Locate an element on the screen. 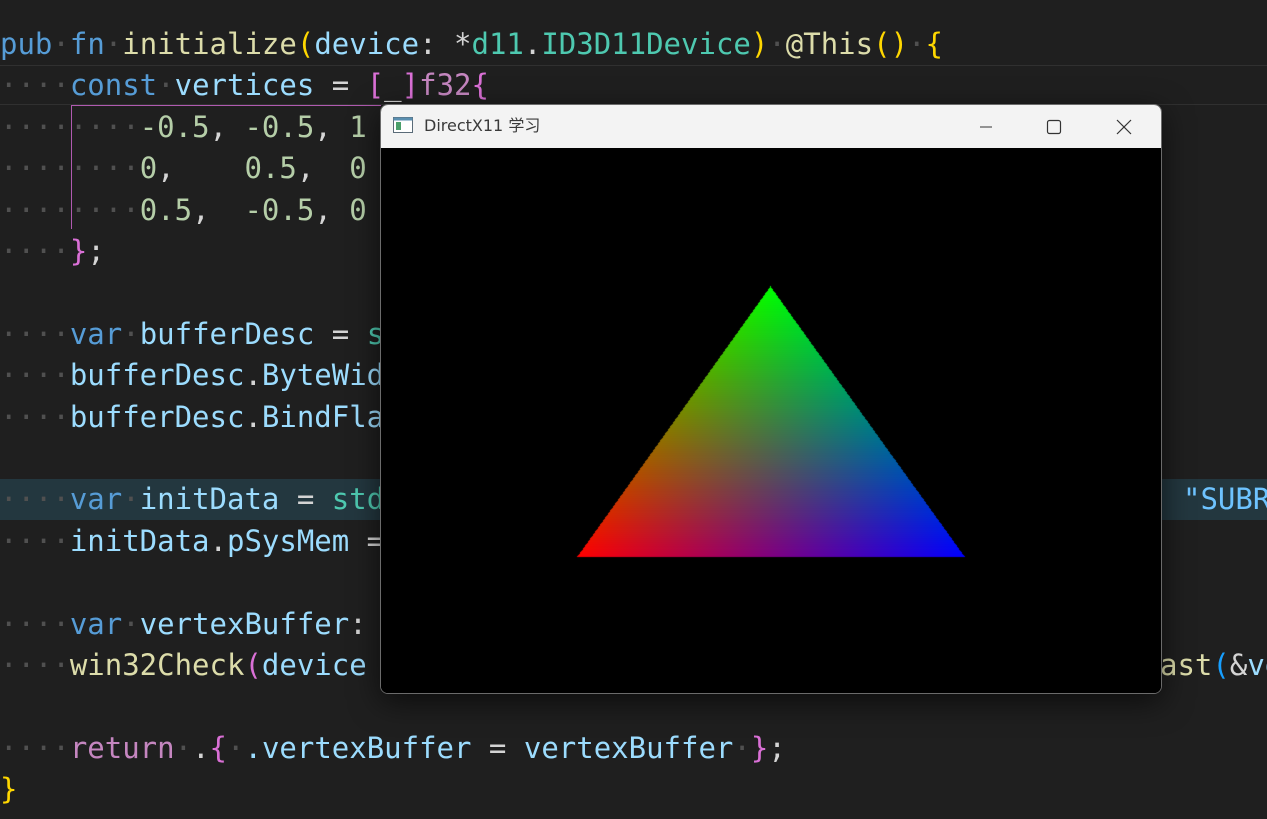 This screenshot has height=819, width=1267. code-token: _ is located at coordinates (393, 85).